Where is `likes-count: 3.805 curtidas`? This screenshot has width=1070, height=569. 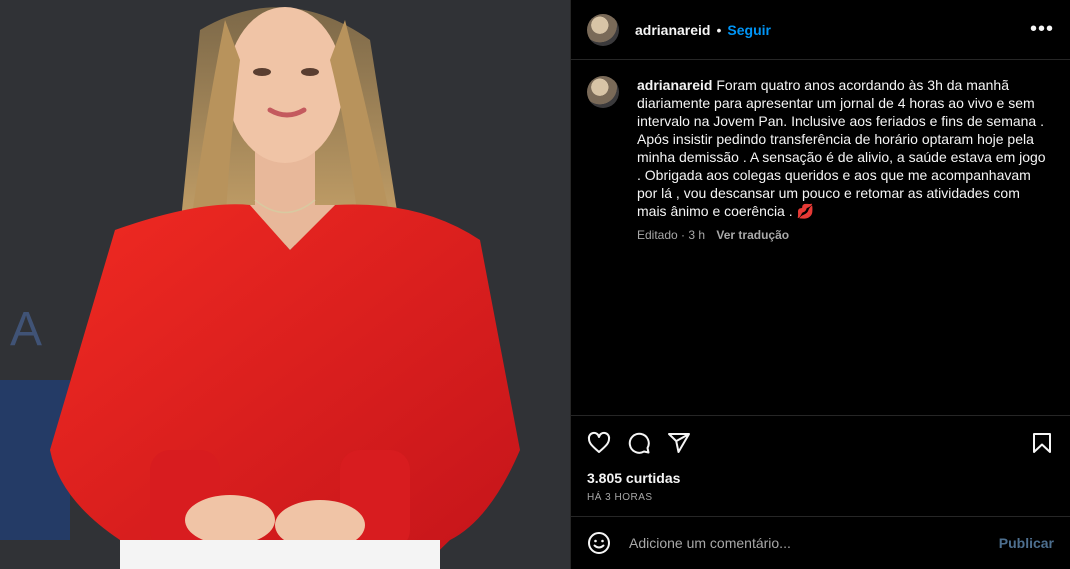
likes-count: 3.805 curtidas is located at coordinates (633, 478).